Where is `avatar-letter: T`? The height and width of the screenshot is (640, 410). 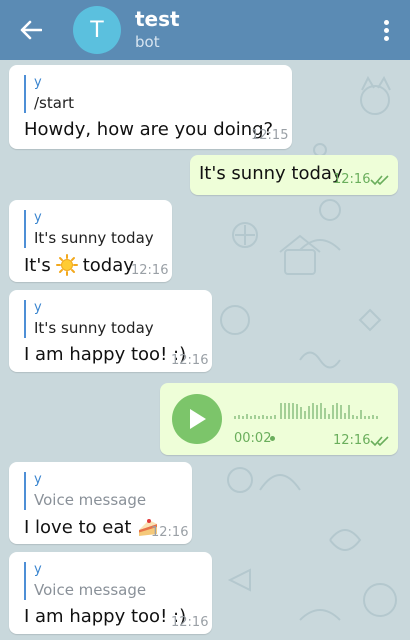 avatar-letter: T is located at coordinates (97, 30).